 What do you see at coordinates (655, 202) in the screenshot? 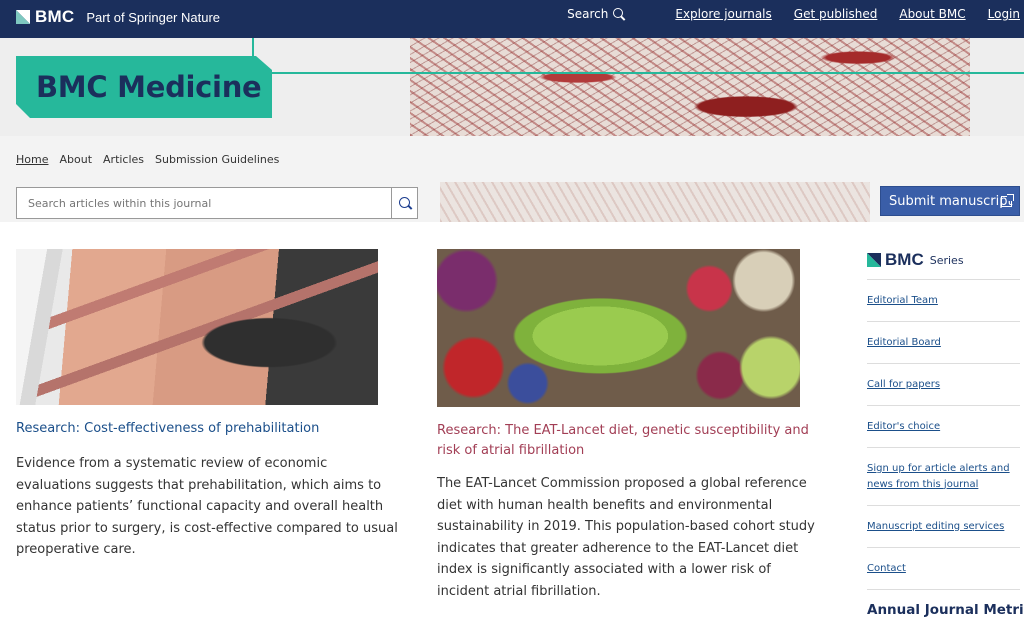
I see `search-row-background` at bounding box center [655, 202].